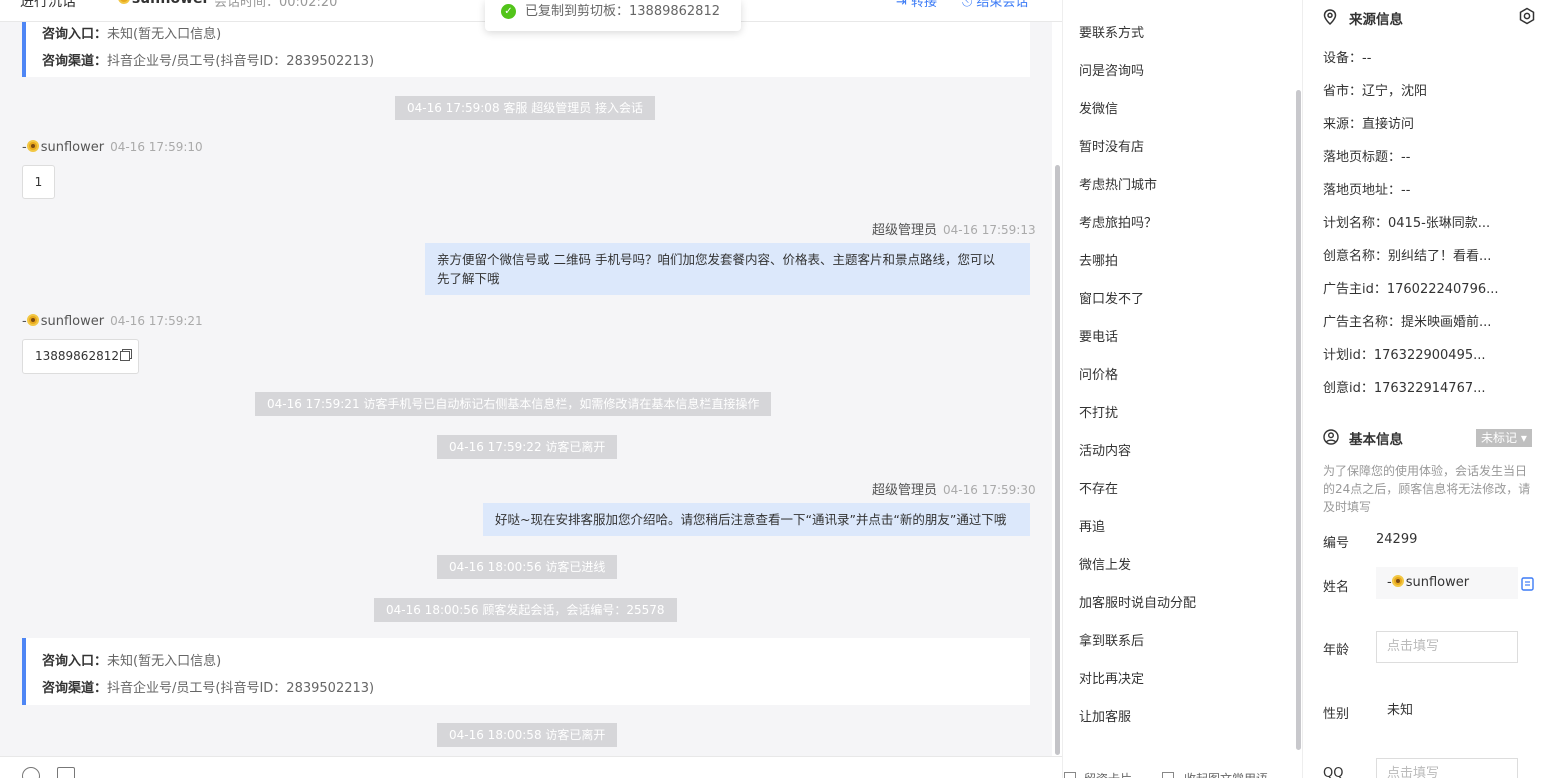 The width and height of the screenshot is (1543, 778). What do you see at coordinates (31, 772) in the screenshot?
I see `emoji-icon` at bounding box center [31, 772].